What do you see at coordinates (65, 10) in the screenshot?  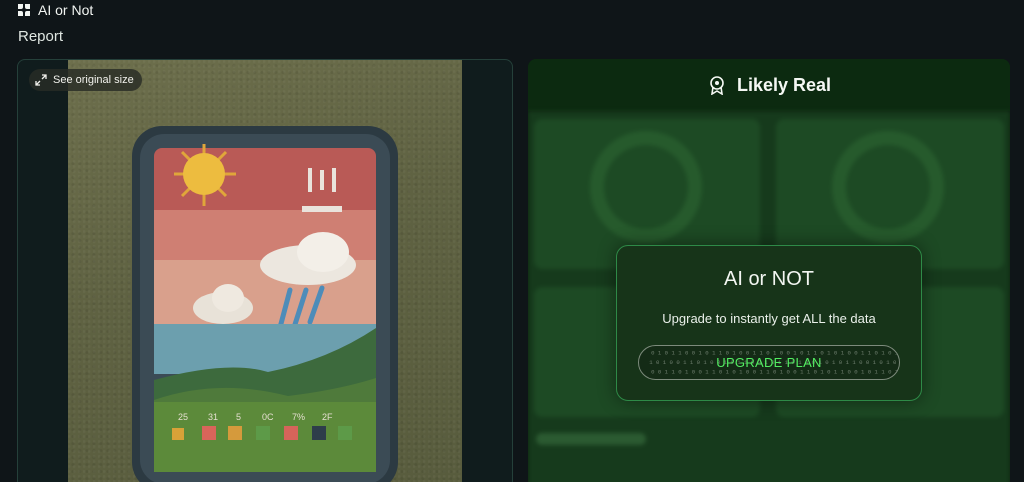 I see `app-name: AI or Not` at bounding box center [65, 10].